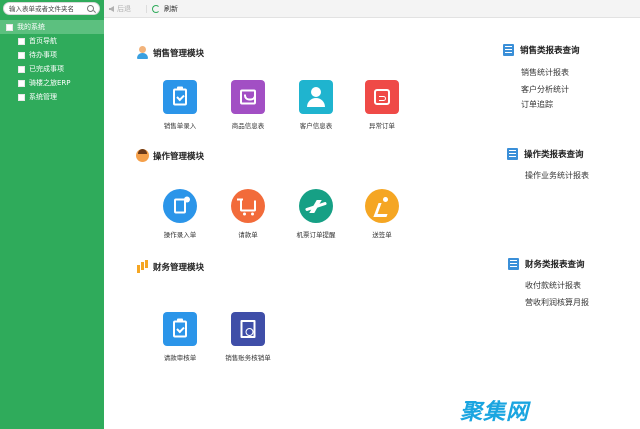 The image size is (640, 429). What do you see at coordinates (550, 51) in the screenshot?
I see `report-title: 销售类报表查询` at bounding box center [550, 51].